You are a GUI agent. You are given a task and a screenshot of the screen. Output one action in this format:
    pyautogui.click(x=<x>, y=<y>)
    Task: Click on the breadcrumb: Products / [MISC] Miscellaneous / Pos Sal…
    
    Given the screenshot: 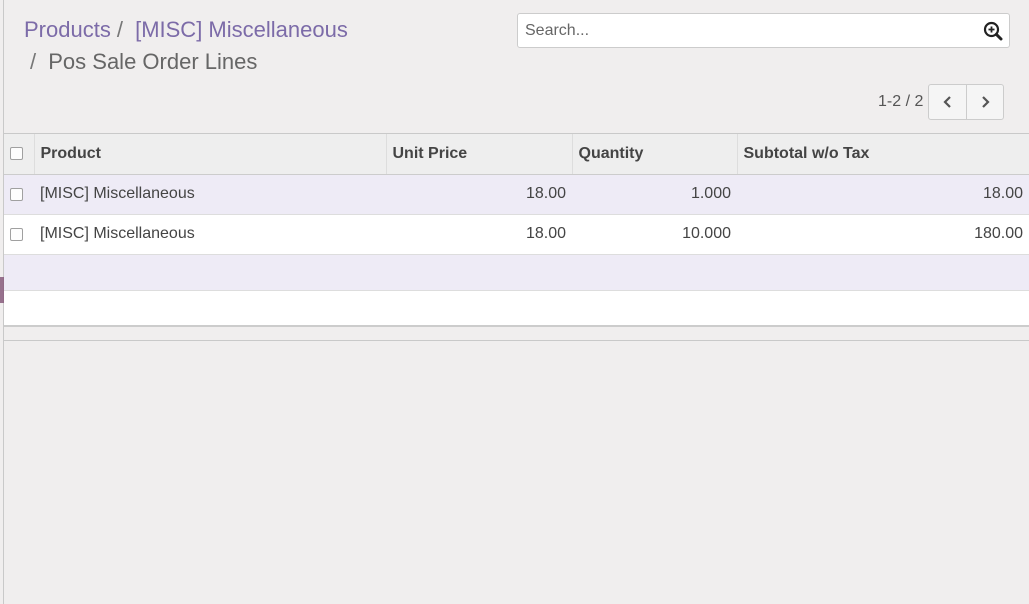 What is the action you would take?
    pyautogui.click(x=199, y=46)
    